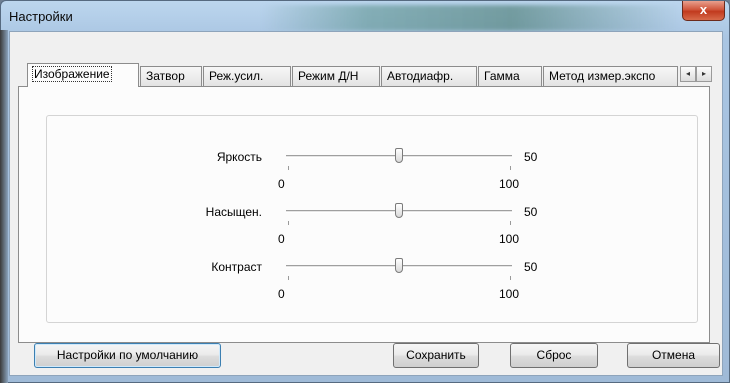  I want to click on tab-image: Изображение, so click(83, 75).